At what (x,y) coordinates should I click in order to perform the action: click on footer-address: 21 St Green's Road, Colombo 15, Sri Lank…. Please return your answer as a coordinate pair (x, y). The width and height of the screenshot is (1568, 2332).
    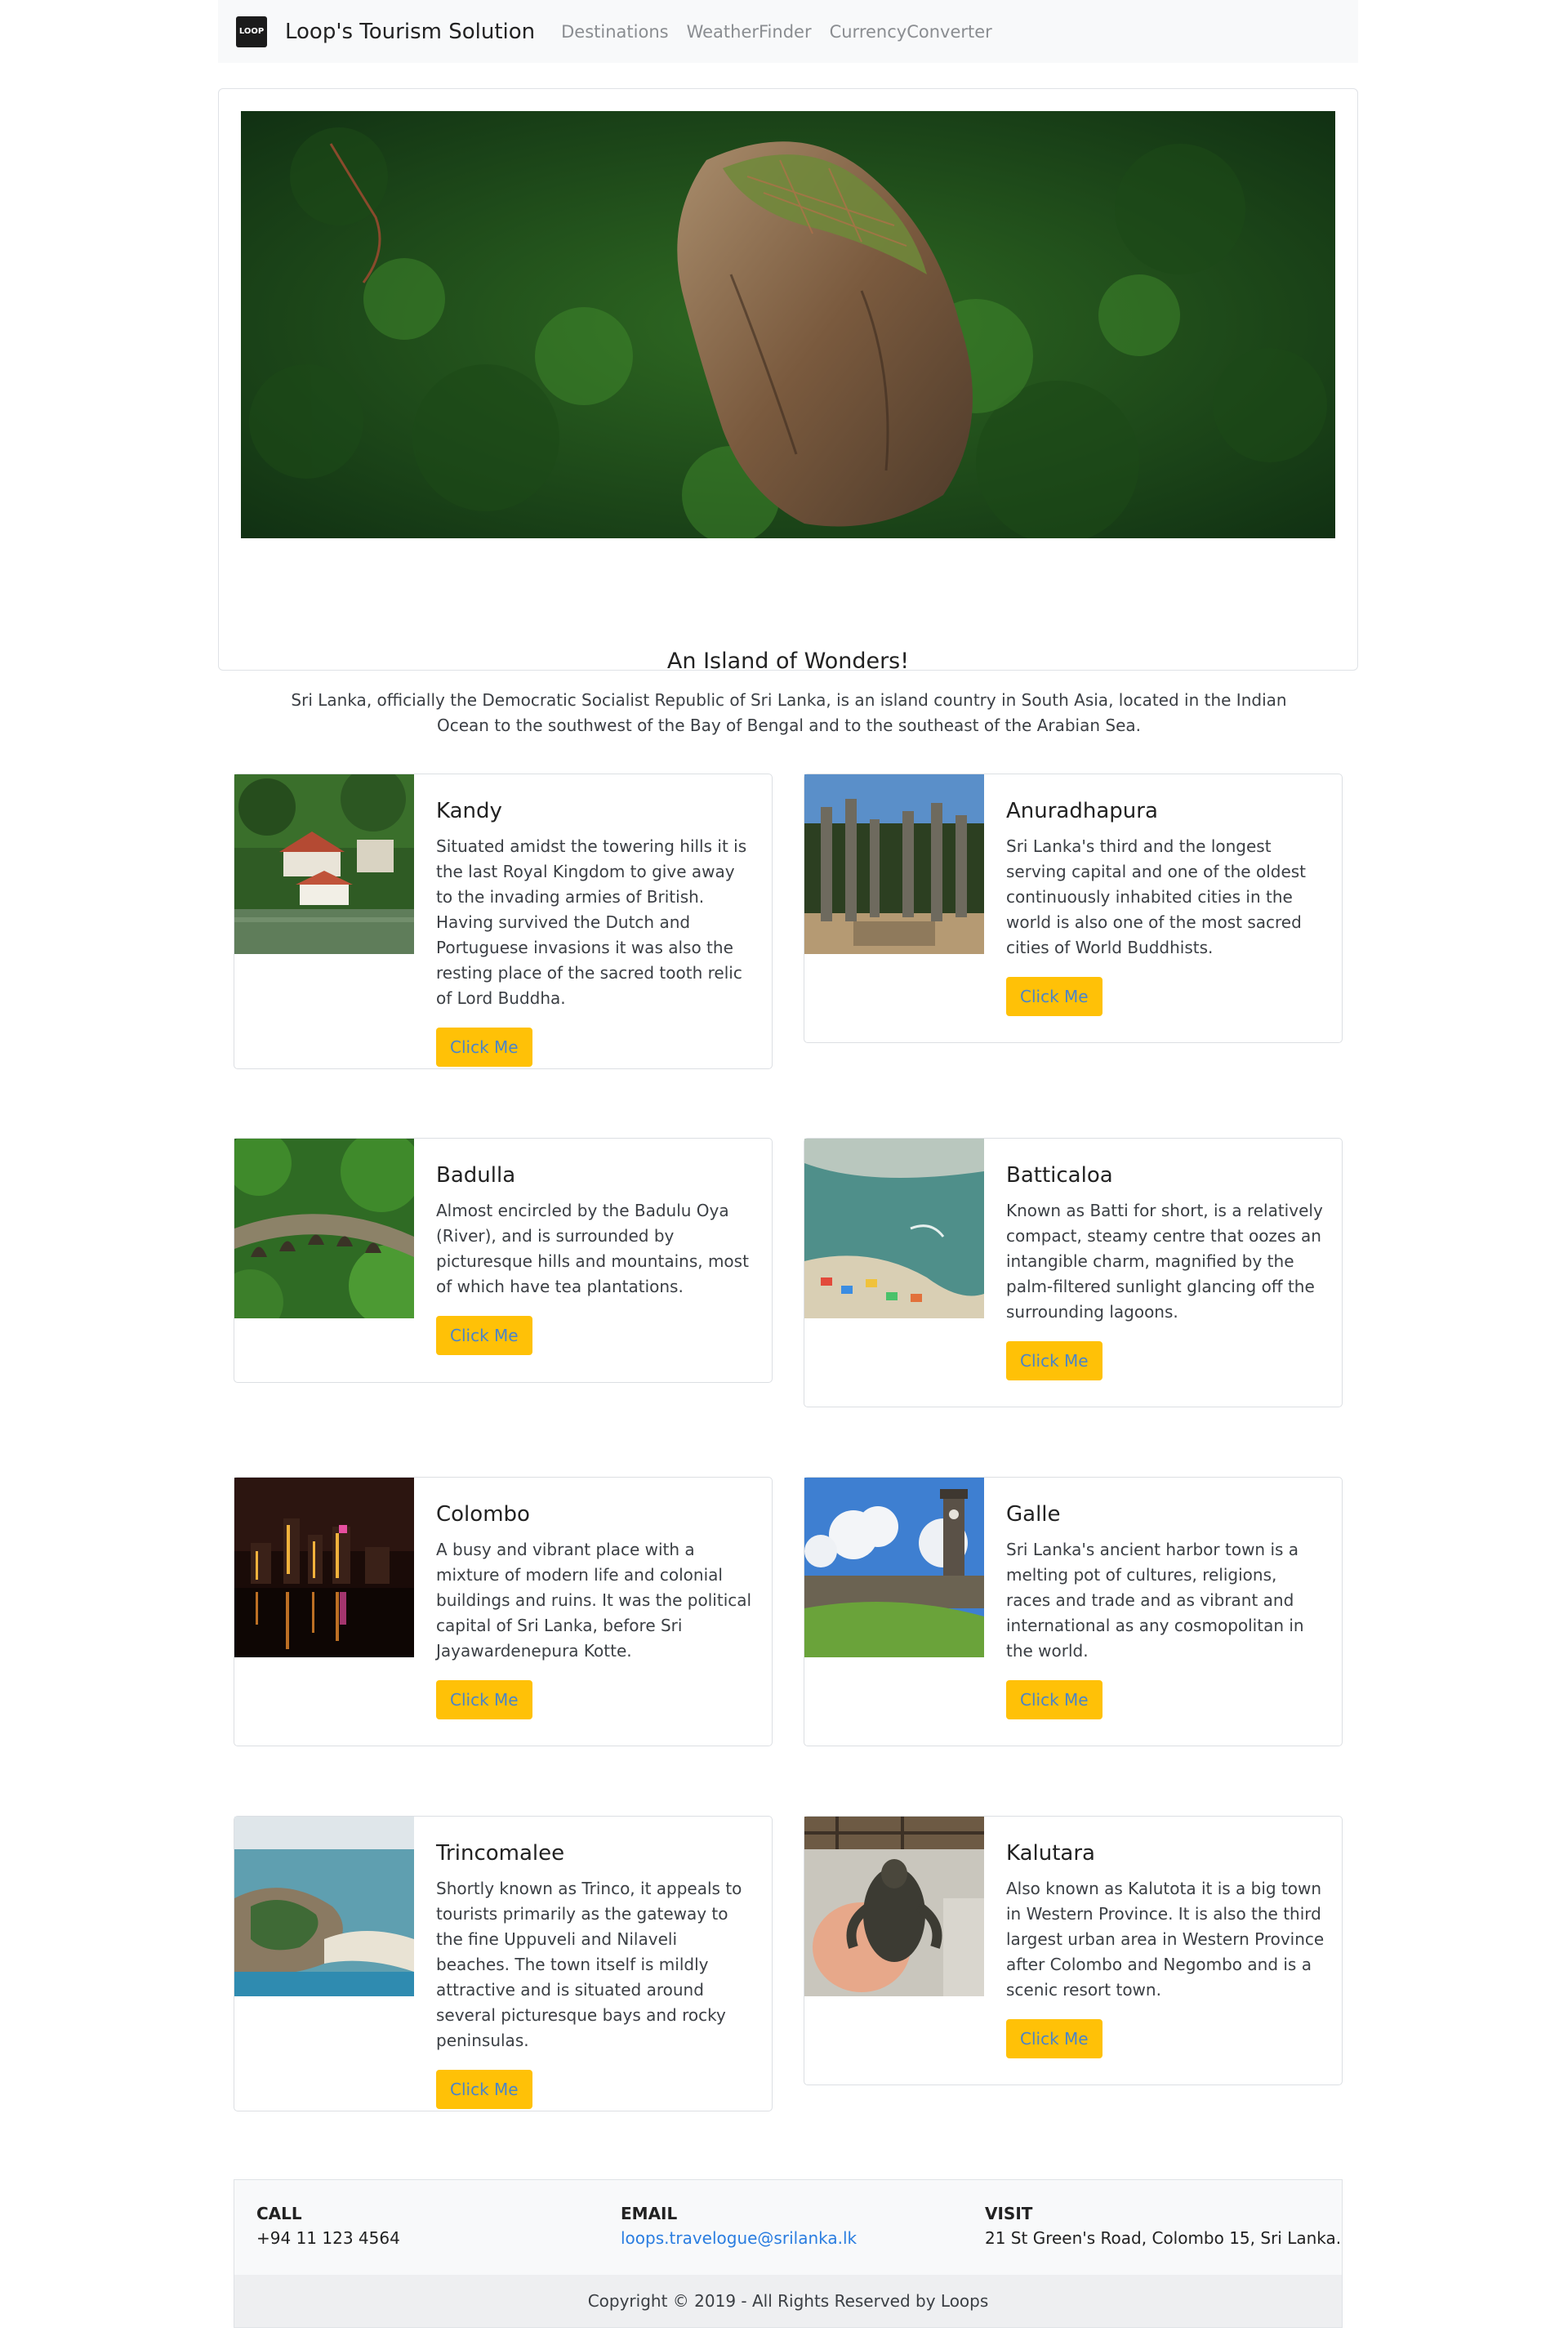
    Looking at the image, I should click on (1163, 2238).